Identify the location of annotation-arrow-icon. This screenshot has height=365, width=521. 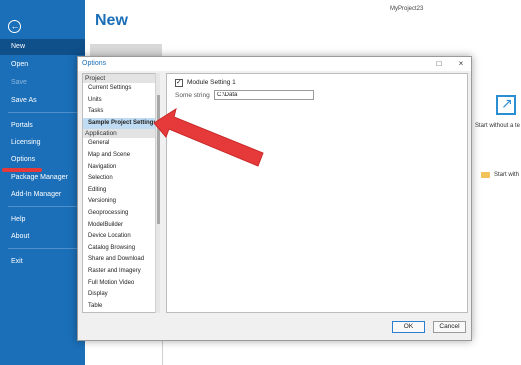
(208, 137).